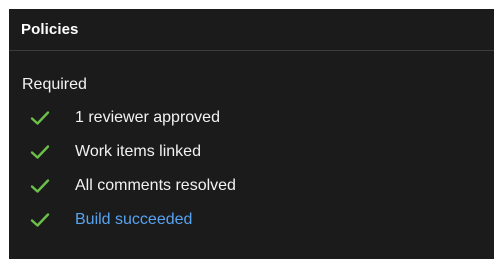  Describe the element at coordinates (133, 220) in the screenshot. I see `build-succeeded-link: Build succeeded` at that location.